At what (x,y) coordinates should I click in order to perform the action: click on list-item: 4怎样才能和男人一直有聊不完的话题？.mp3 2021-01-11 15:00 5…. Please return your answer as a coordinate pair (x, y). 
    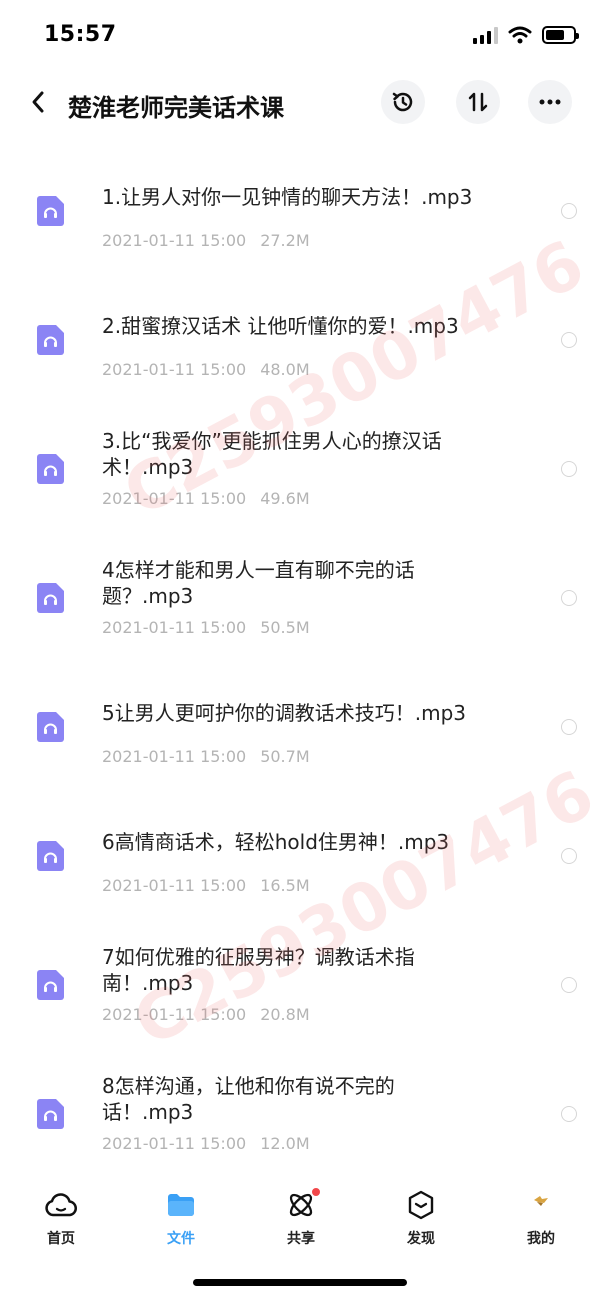
    Looking at the image, I should click on (300, 601).